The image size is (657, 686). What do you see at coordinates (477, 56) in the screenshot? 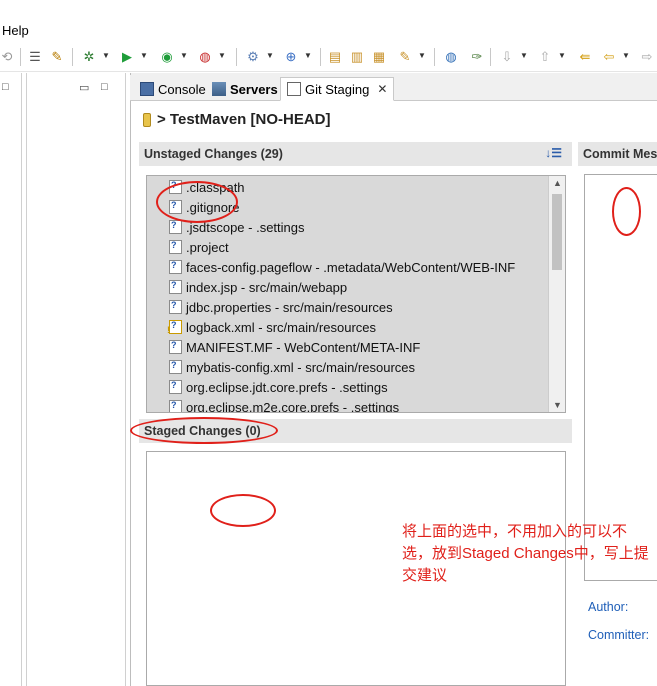
I see `pin-editor-icon: ✑` at bounding box center [477, 56].